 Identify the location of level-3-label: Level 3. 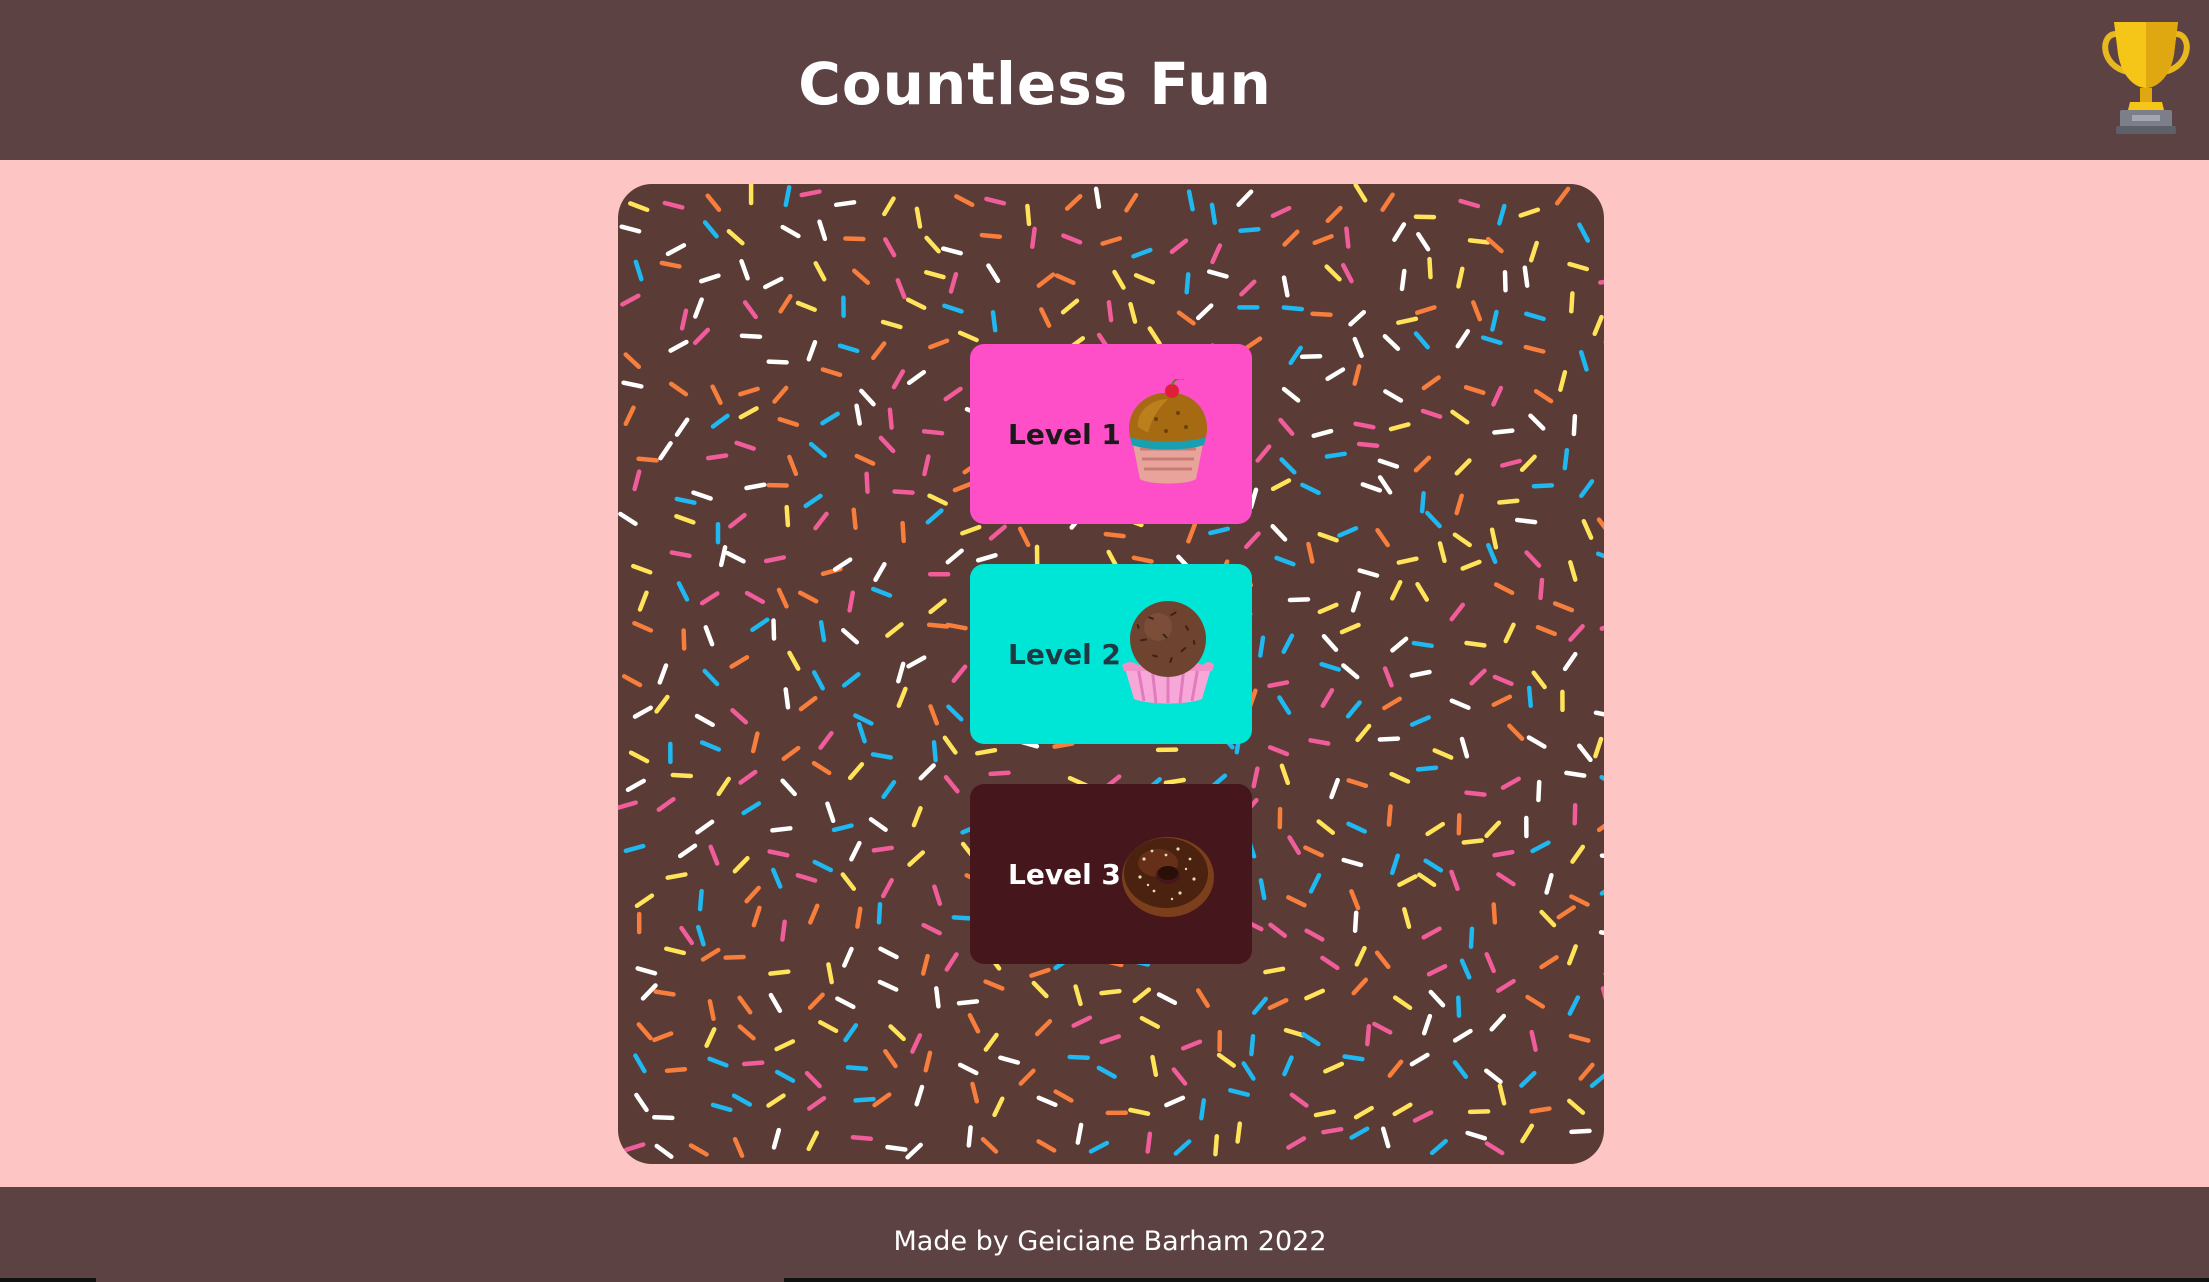
(1064, 874).